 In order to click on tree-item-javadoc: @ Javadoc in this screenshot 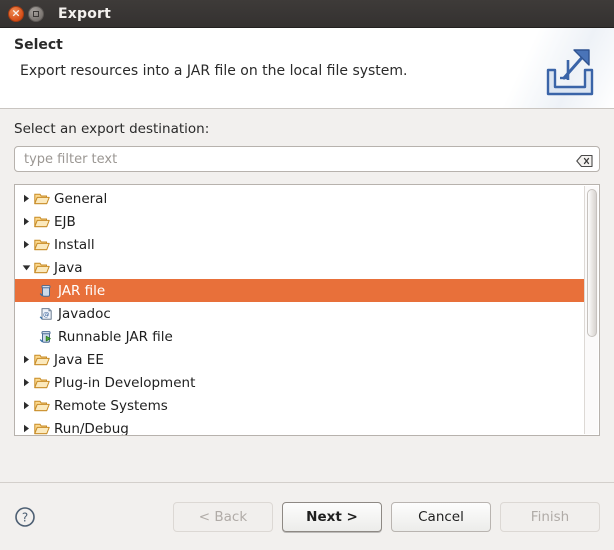, I will do `click(299, 313)`.